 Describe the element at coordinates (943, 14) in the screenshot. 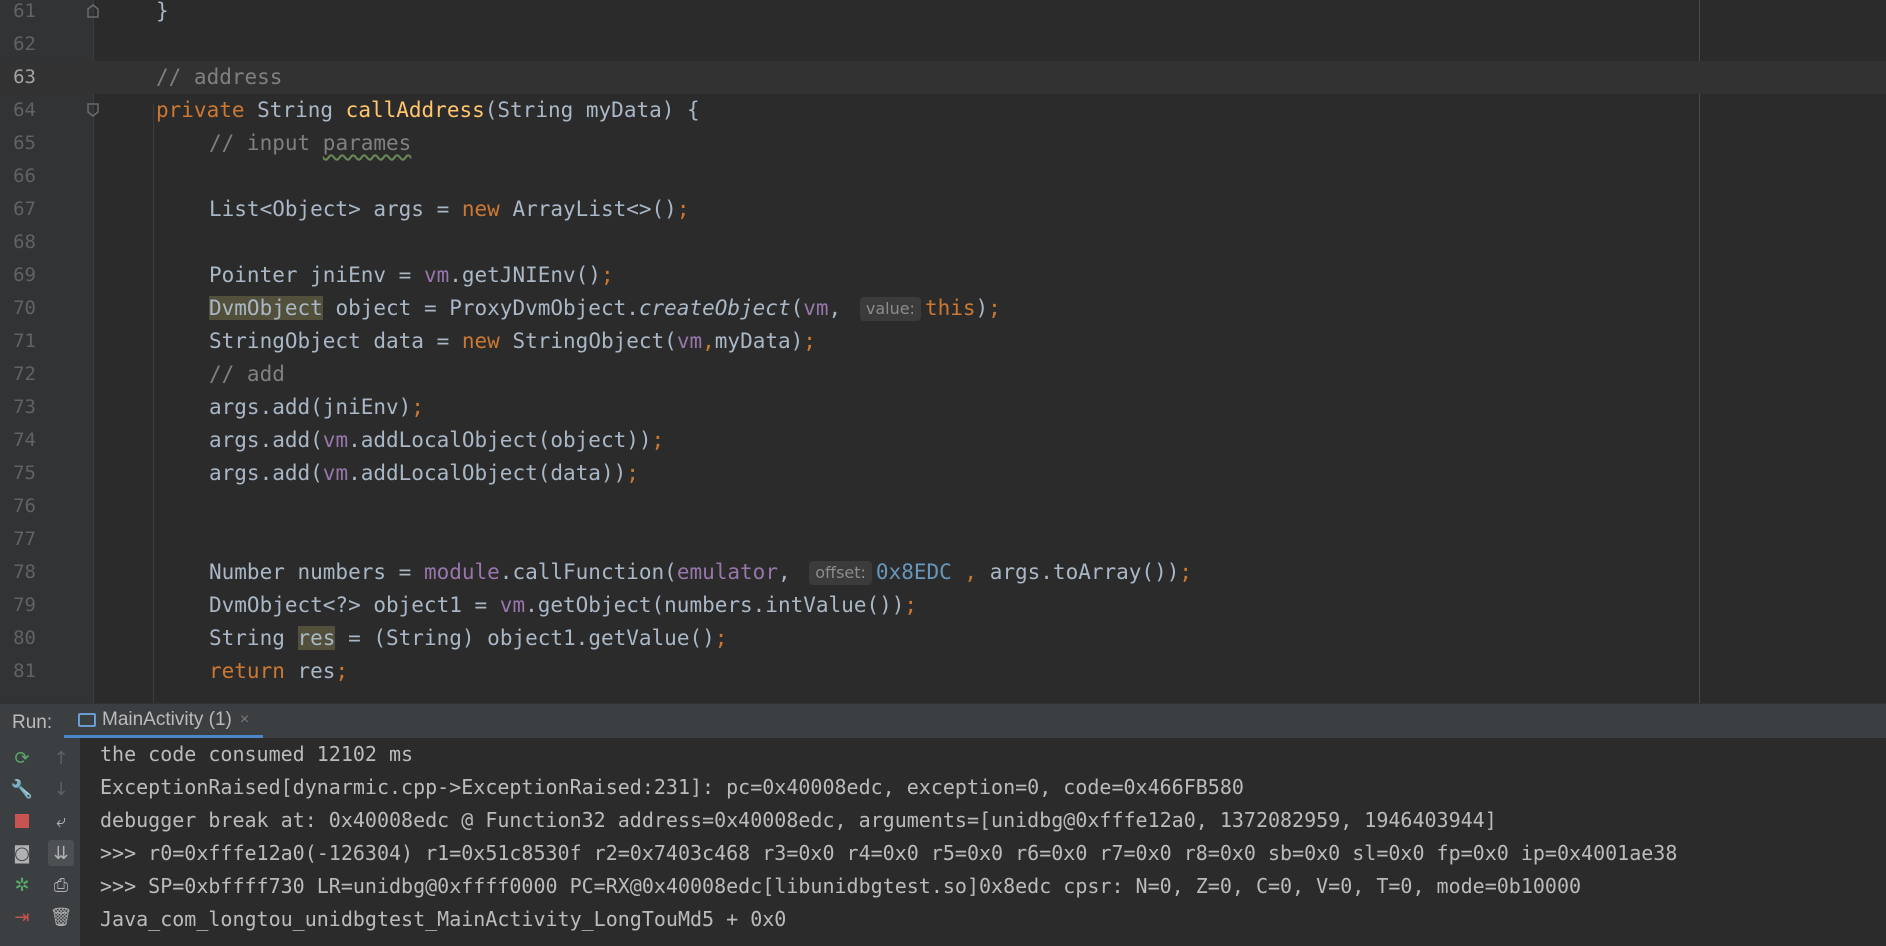

I see `code-line: 61 }` at that location.